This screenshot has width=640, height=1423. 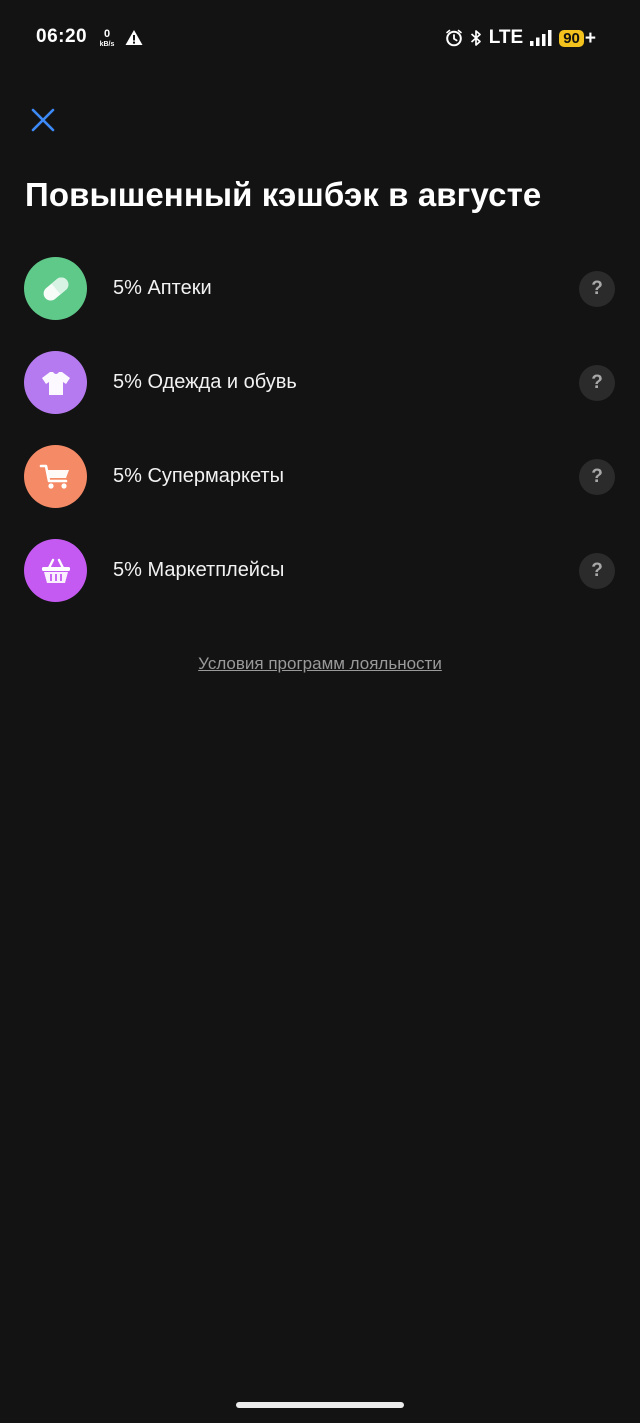 I want to click on category-label: 5% Супермаркеты, so click(x=198, y=476).